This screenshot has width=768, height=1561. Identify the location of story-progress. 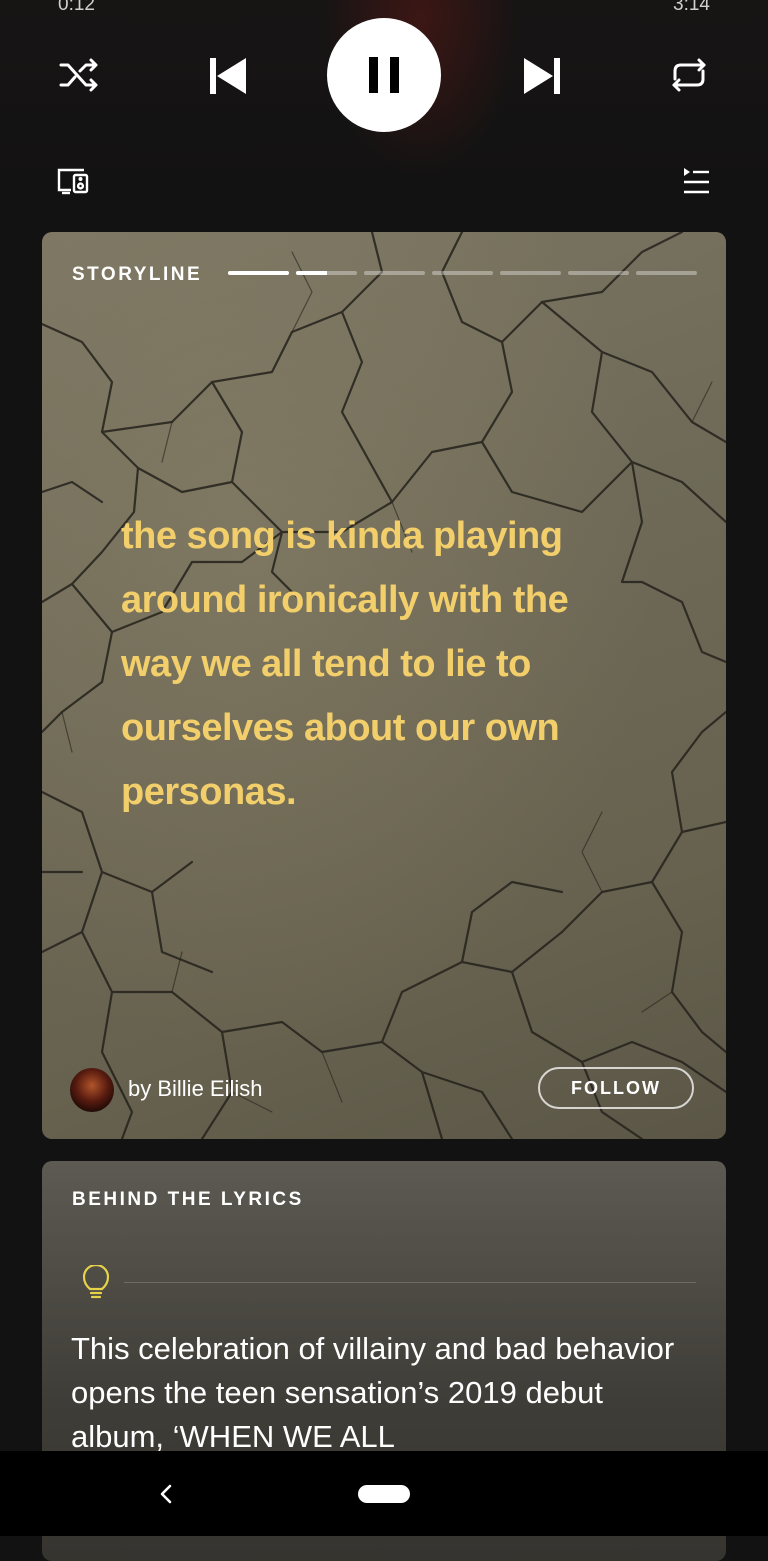
(462, 273).